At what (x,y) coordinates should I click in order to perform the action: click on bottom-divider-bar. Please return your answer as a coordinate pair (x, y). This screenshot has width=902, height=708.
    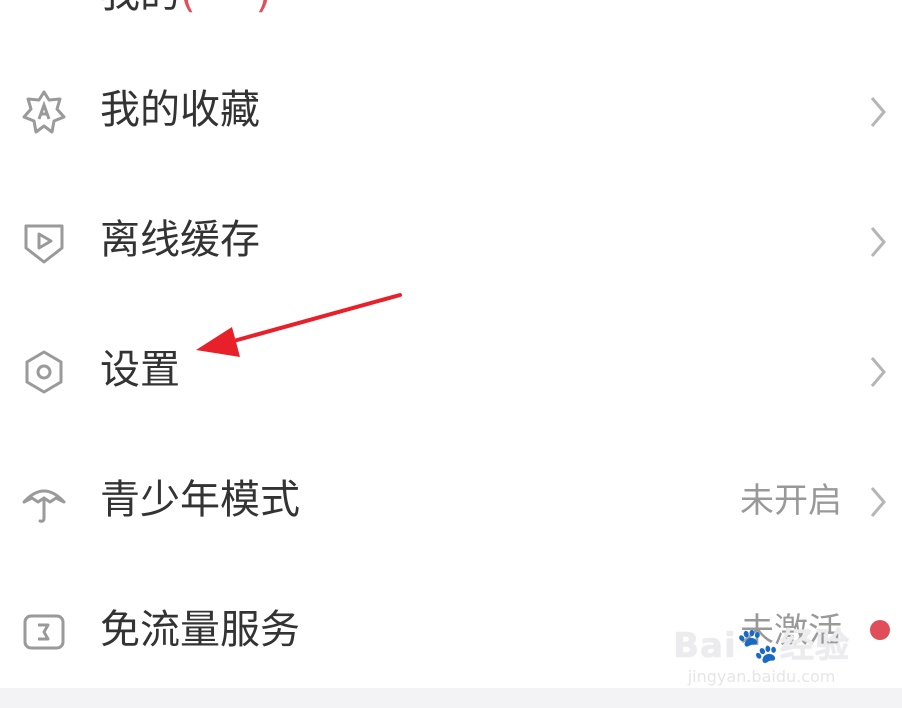
    Looking at the image, I should click on (451, 698).